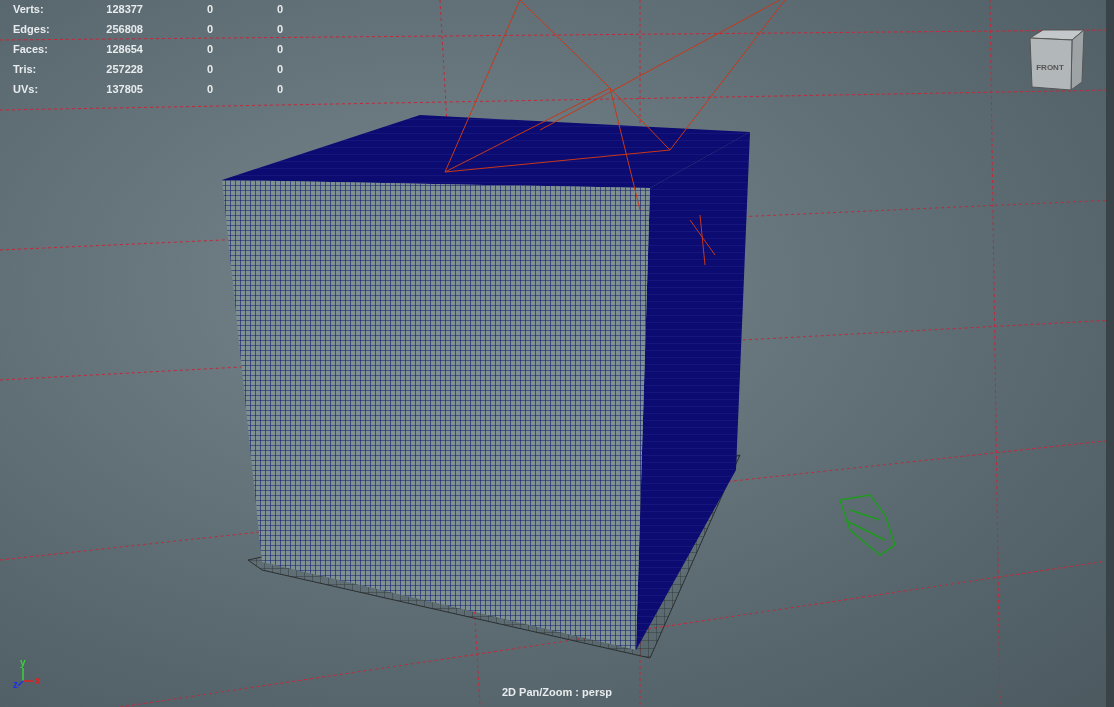 This screenshot has width=1114, height=707. What do you see at coordinates (38, 680) in the screenshot?
I see `axis-label: x` at bounding box center [38, 680].